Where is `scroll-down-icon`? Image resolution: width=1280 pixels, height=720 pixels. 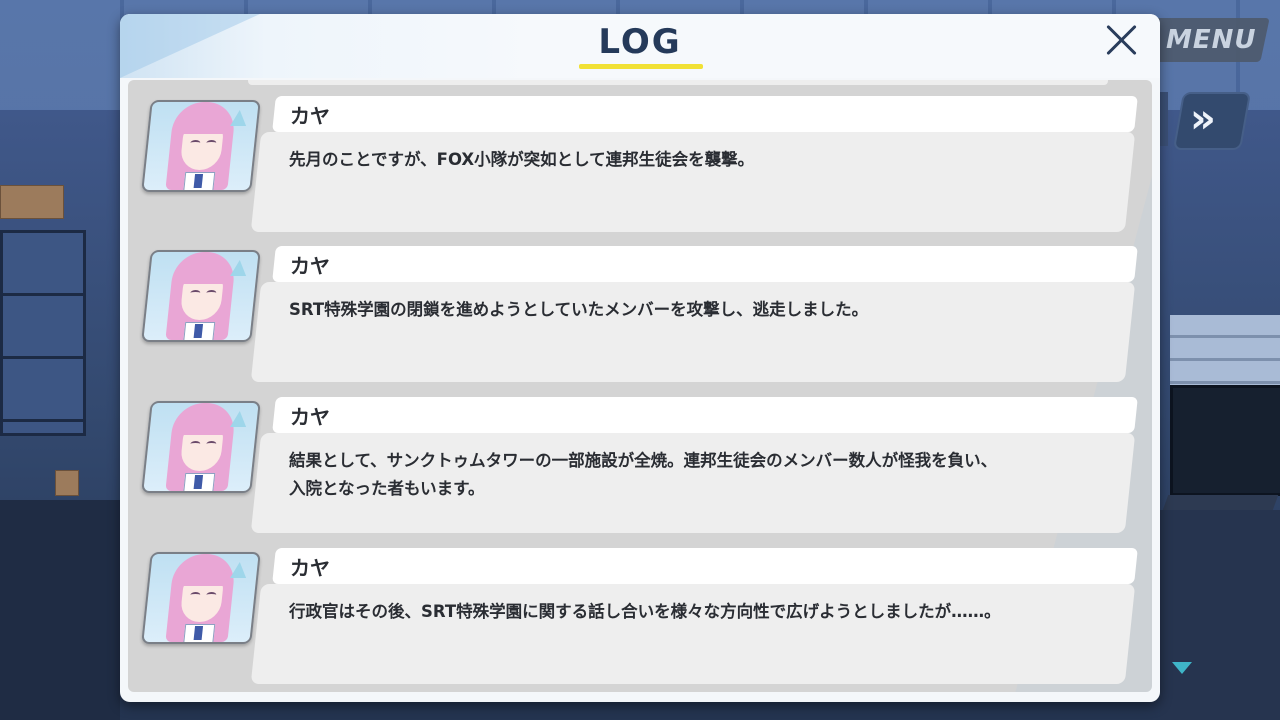 scroll-down-icon is located at coordinates (1182, 668).